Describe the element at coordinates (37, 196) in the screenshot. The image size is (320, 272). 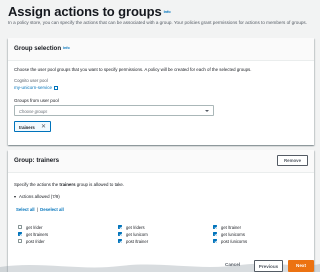
I see `actions-allowed-toggle: Actions allowed (7/9)` at that location.